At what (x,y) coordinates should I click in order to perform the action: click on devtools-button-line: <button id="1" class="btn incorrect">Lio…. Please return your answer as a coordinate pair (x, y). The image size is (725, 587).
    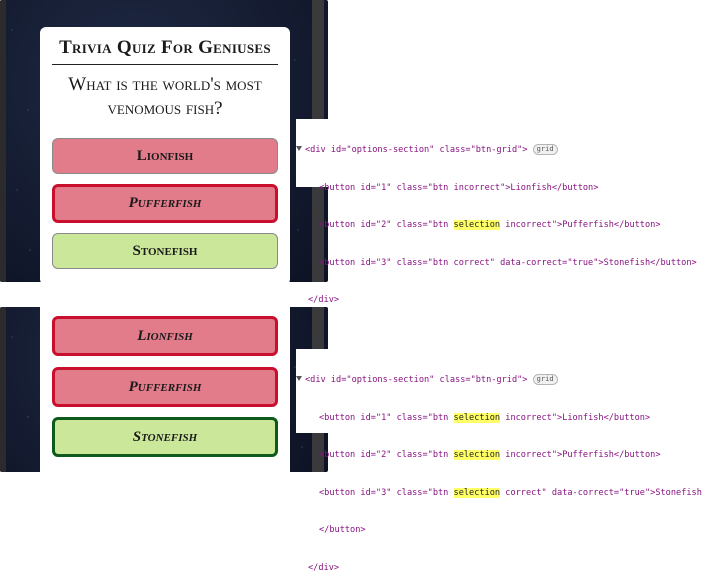
    Looking at the image, I should click on (508, 188).